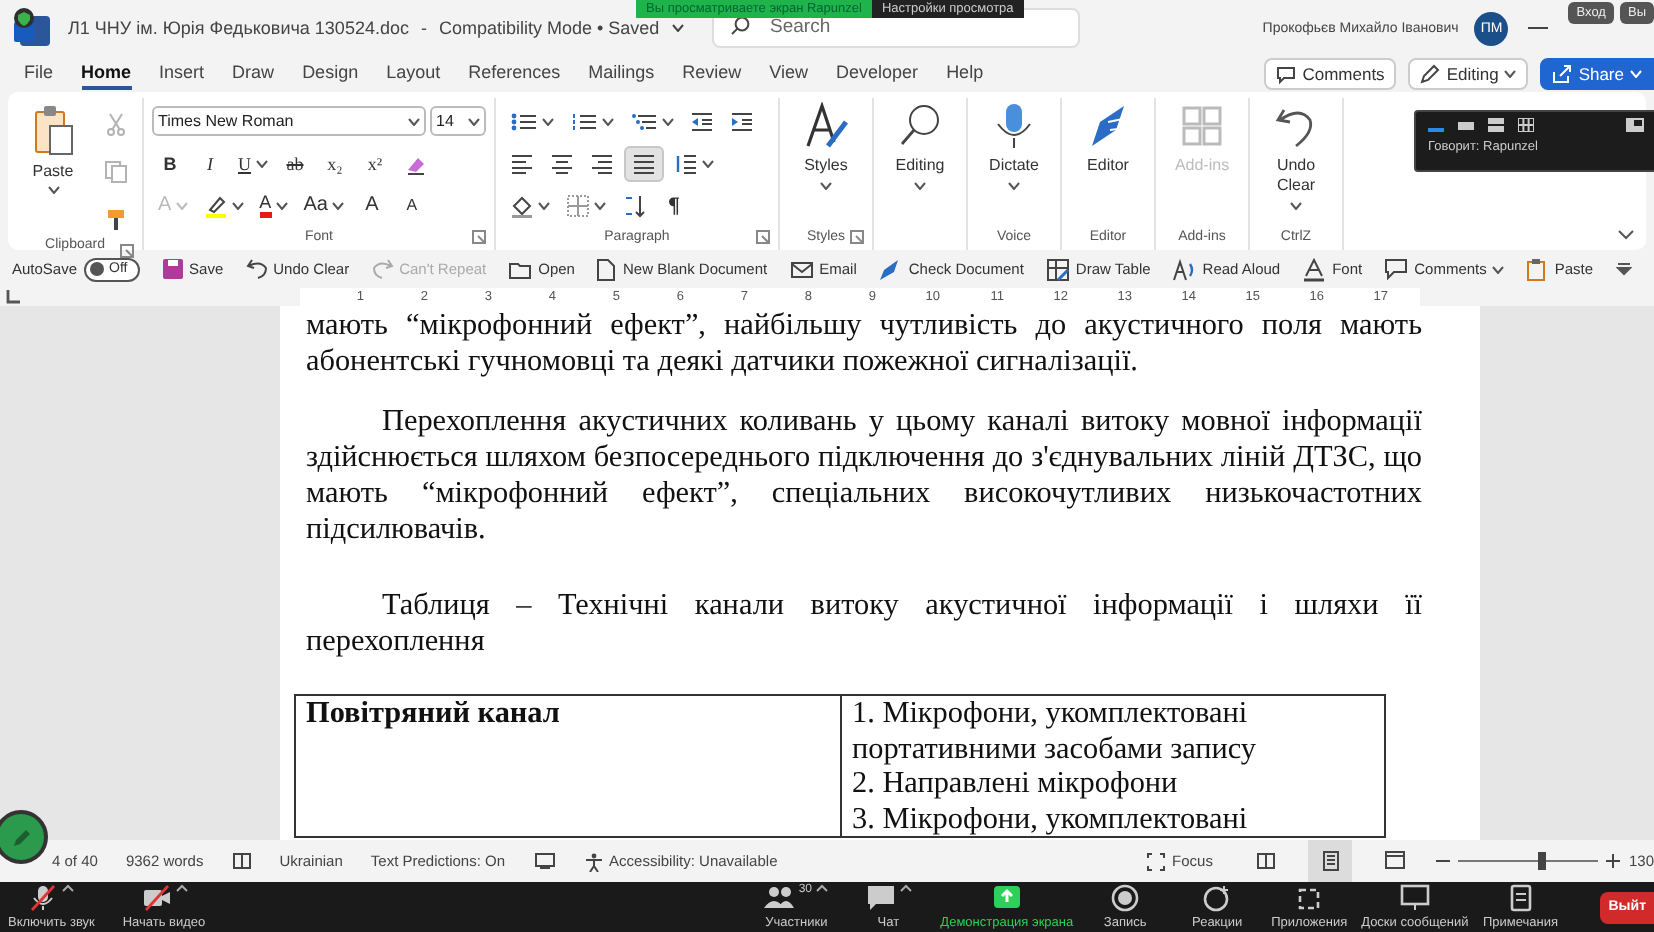 The height and width of the screenshot is (932, 1654). Describe the element at coordinates (1597, 74) in the screenshot. I see `share-button: Share` at that location.